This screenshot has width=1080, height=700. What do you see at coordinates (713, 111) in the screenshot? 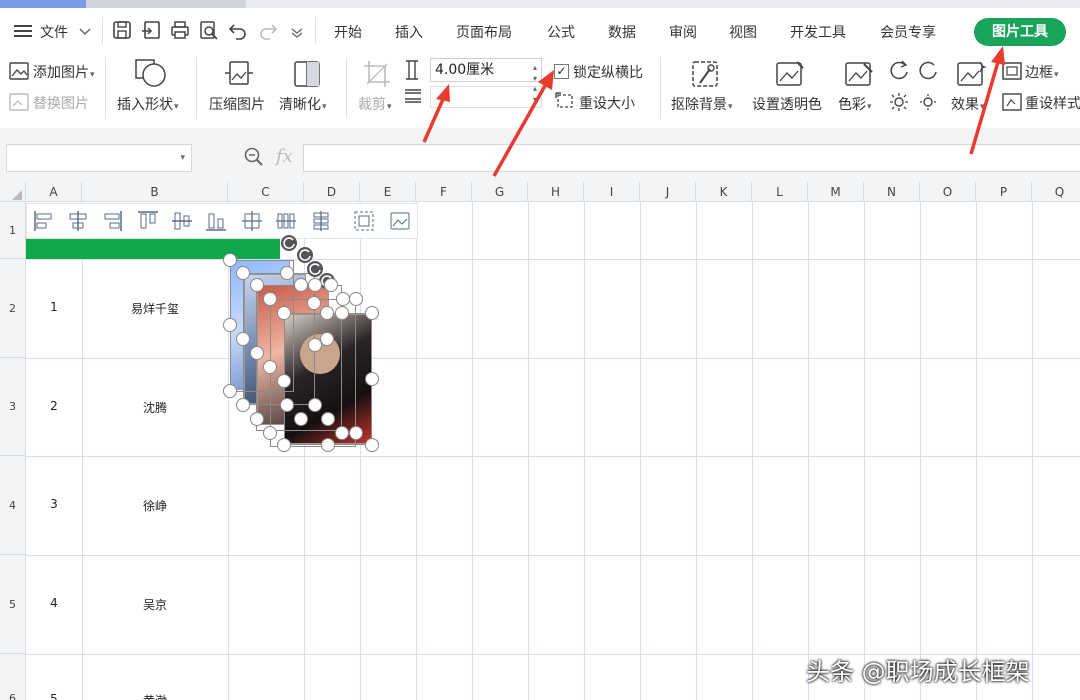
I see `annotation-arrows` at bounding box center [713, 111].